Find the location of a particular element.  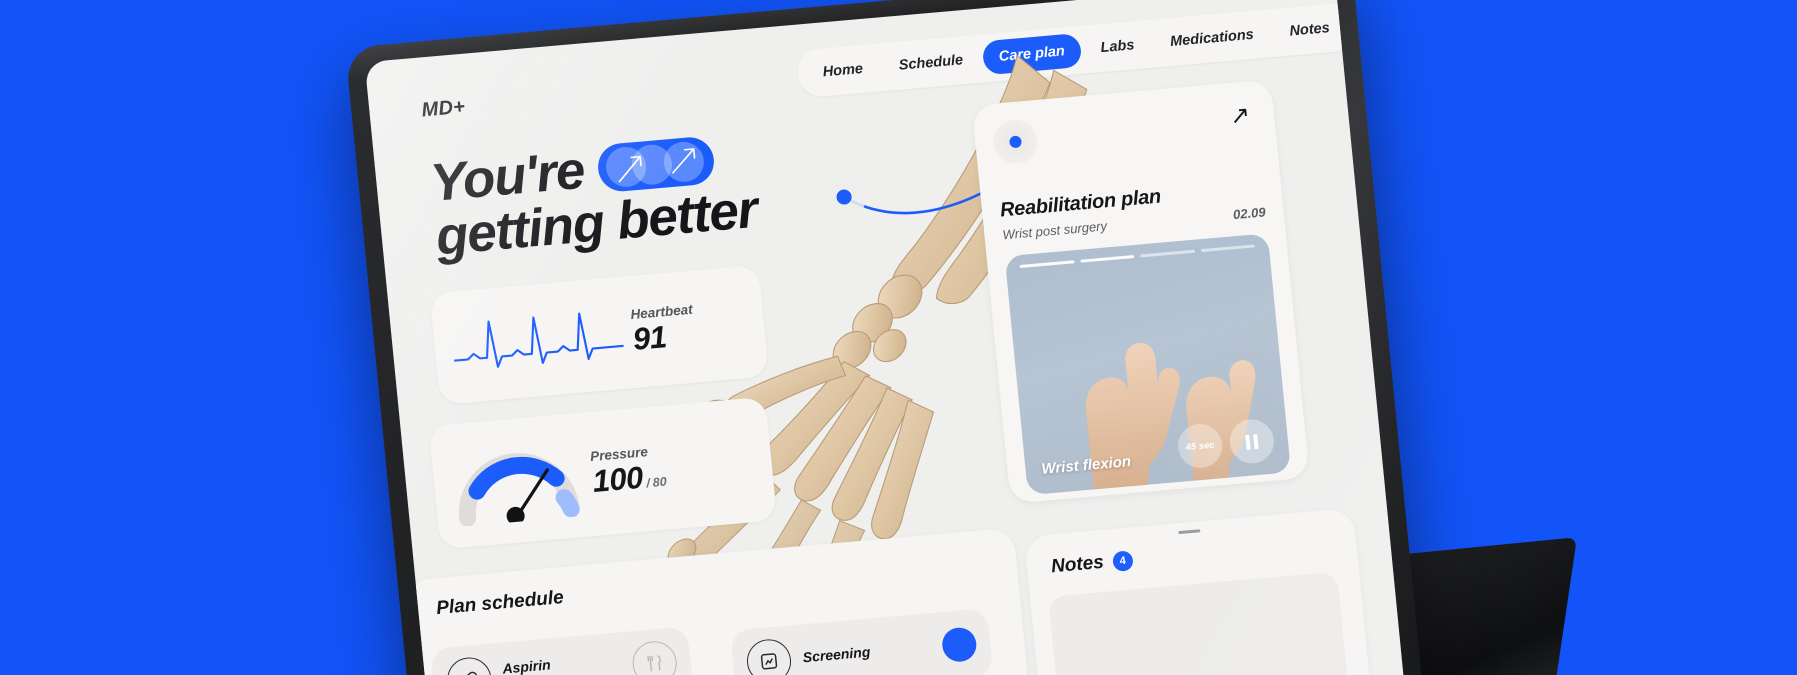

pressure-card: Pressure 100 / 80 is located at coordinates (603, 473).